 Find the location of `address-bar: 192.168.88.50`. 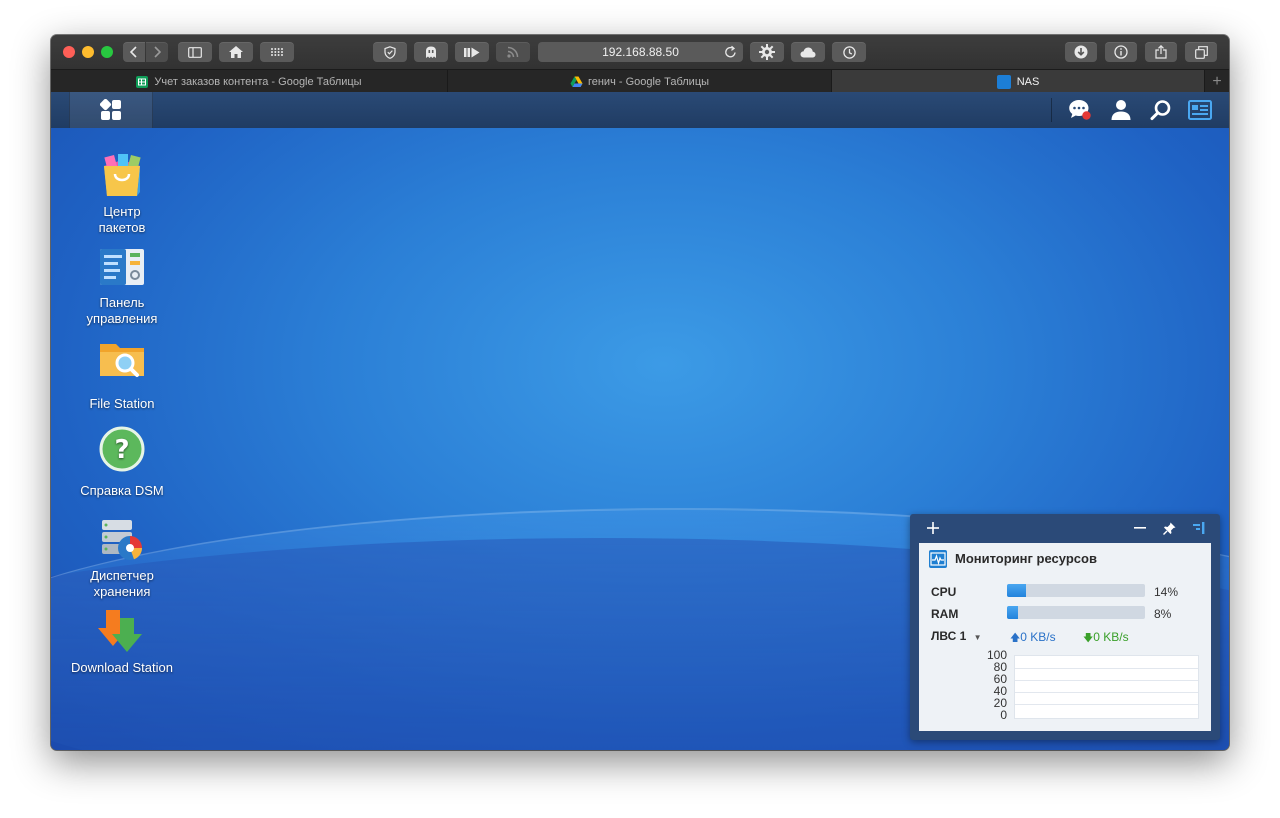

address-bar: 192.168.88.50 is located at coordinates (640, 52).